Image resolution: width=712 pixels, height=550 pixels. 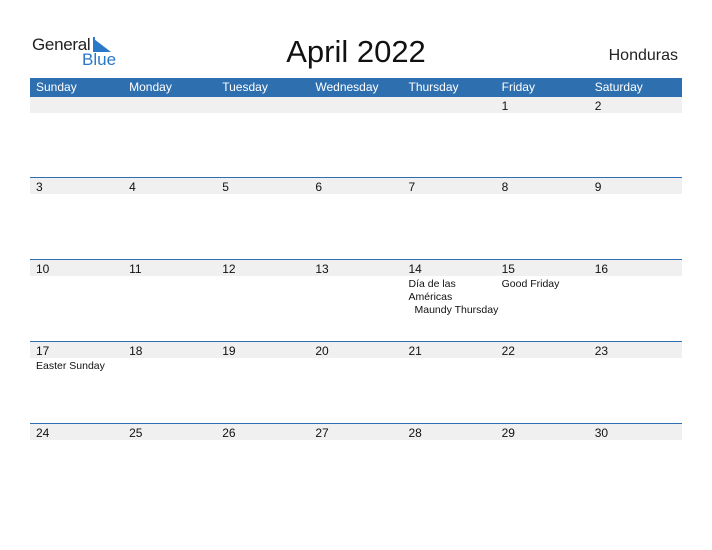 What do you see at coordinates (245, 87) in the screenshot?
I see `weekday-tuesday: Tuesday` at bounding box center [245, 87].